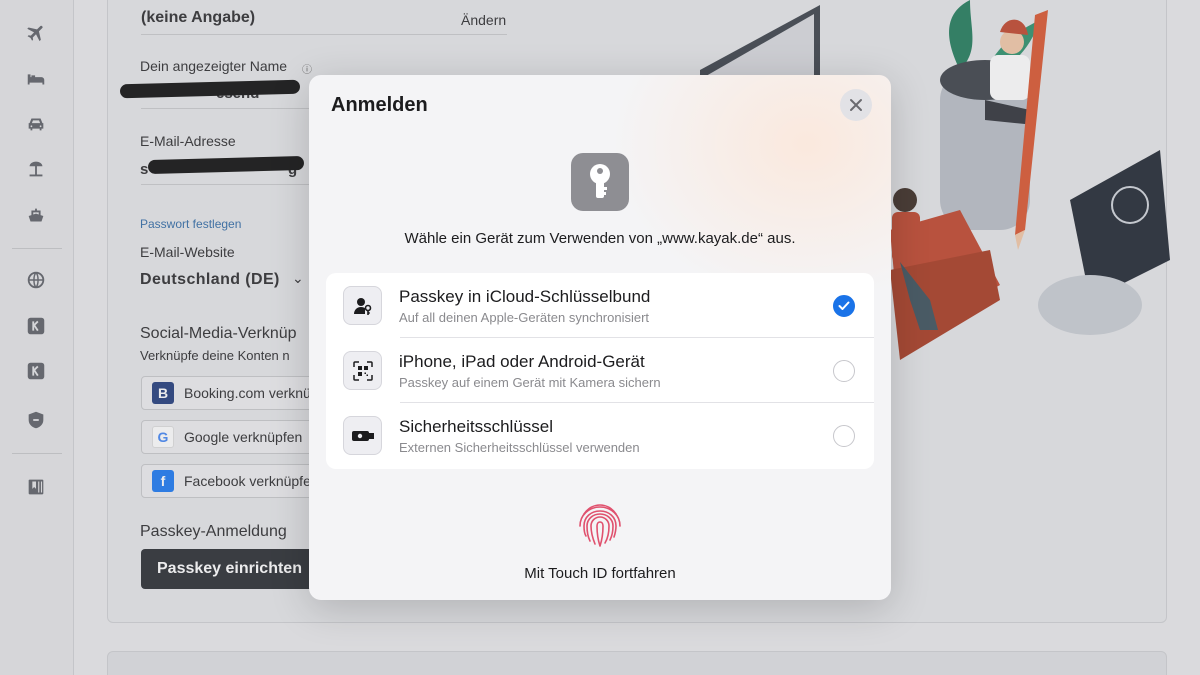 The width and height of the screenshot is (1200, 675). I want to click on fingerprint-icon, so click(600, 525).